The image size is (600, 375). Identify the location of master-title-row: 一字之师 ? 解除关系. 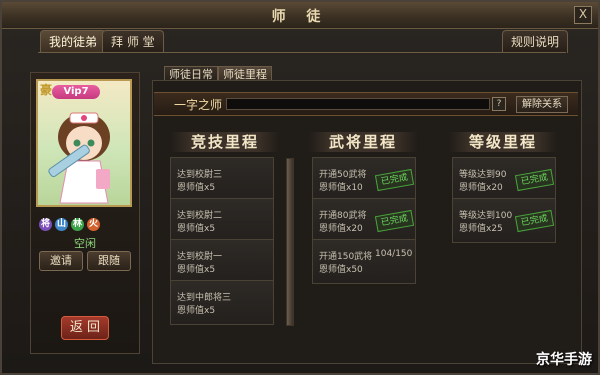
(366, 104).